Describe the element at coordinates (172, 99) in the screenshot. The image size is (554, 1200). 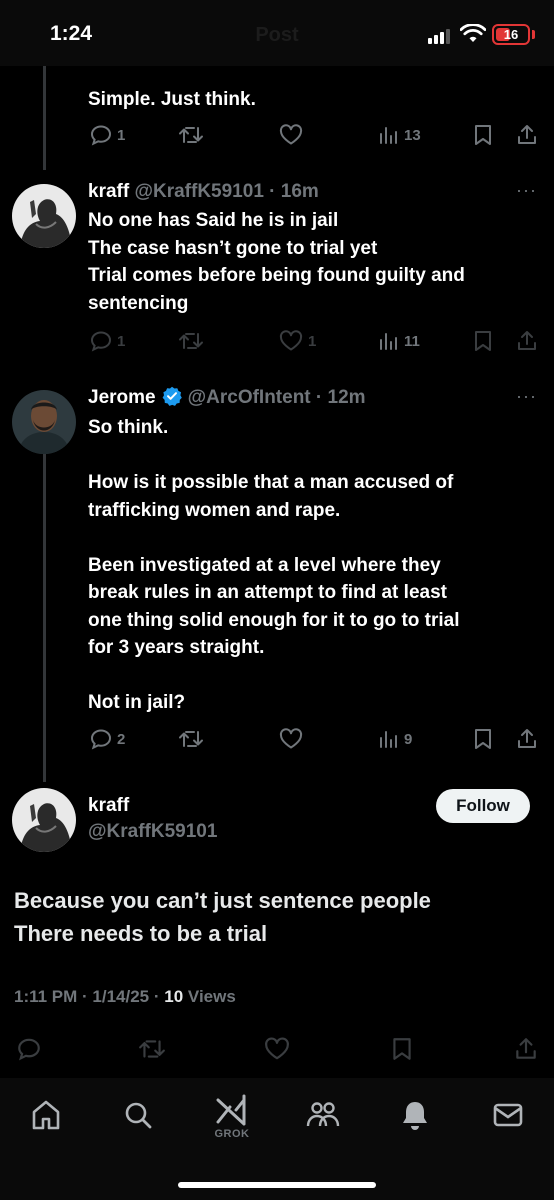
I see `reply-text: Simple. Just think.` at that location.